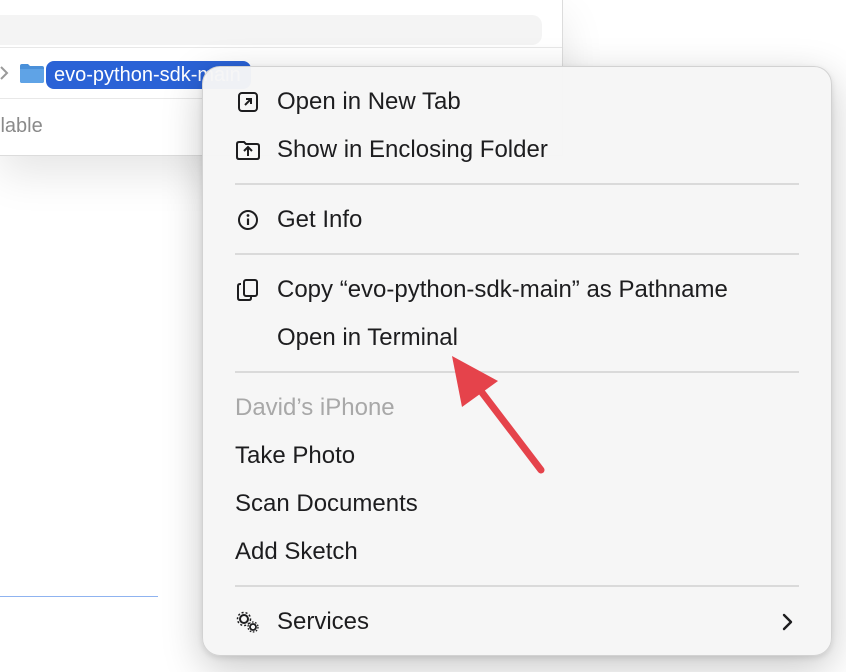 The image size is (846, 672). Describe the element at coordinates (32, 73) in the screenshot. I see `folder-icon` at that location.